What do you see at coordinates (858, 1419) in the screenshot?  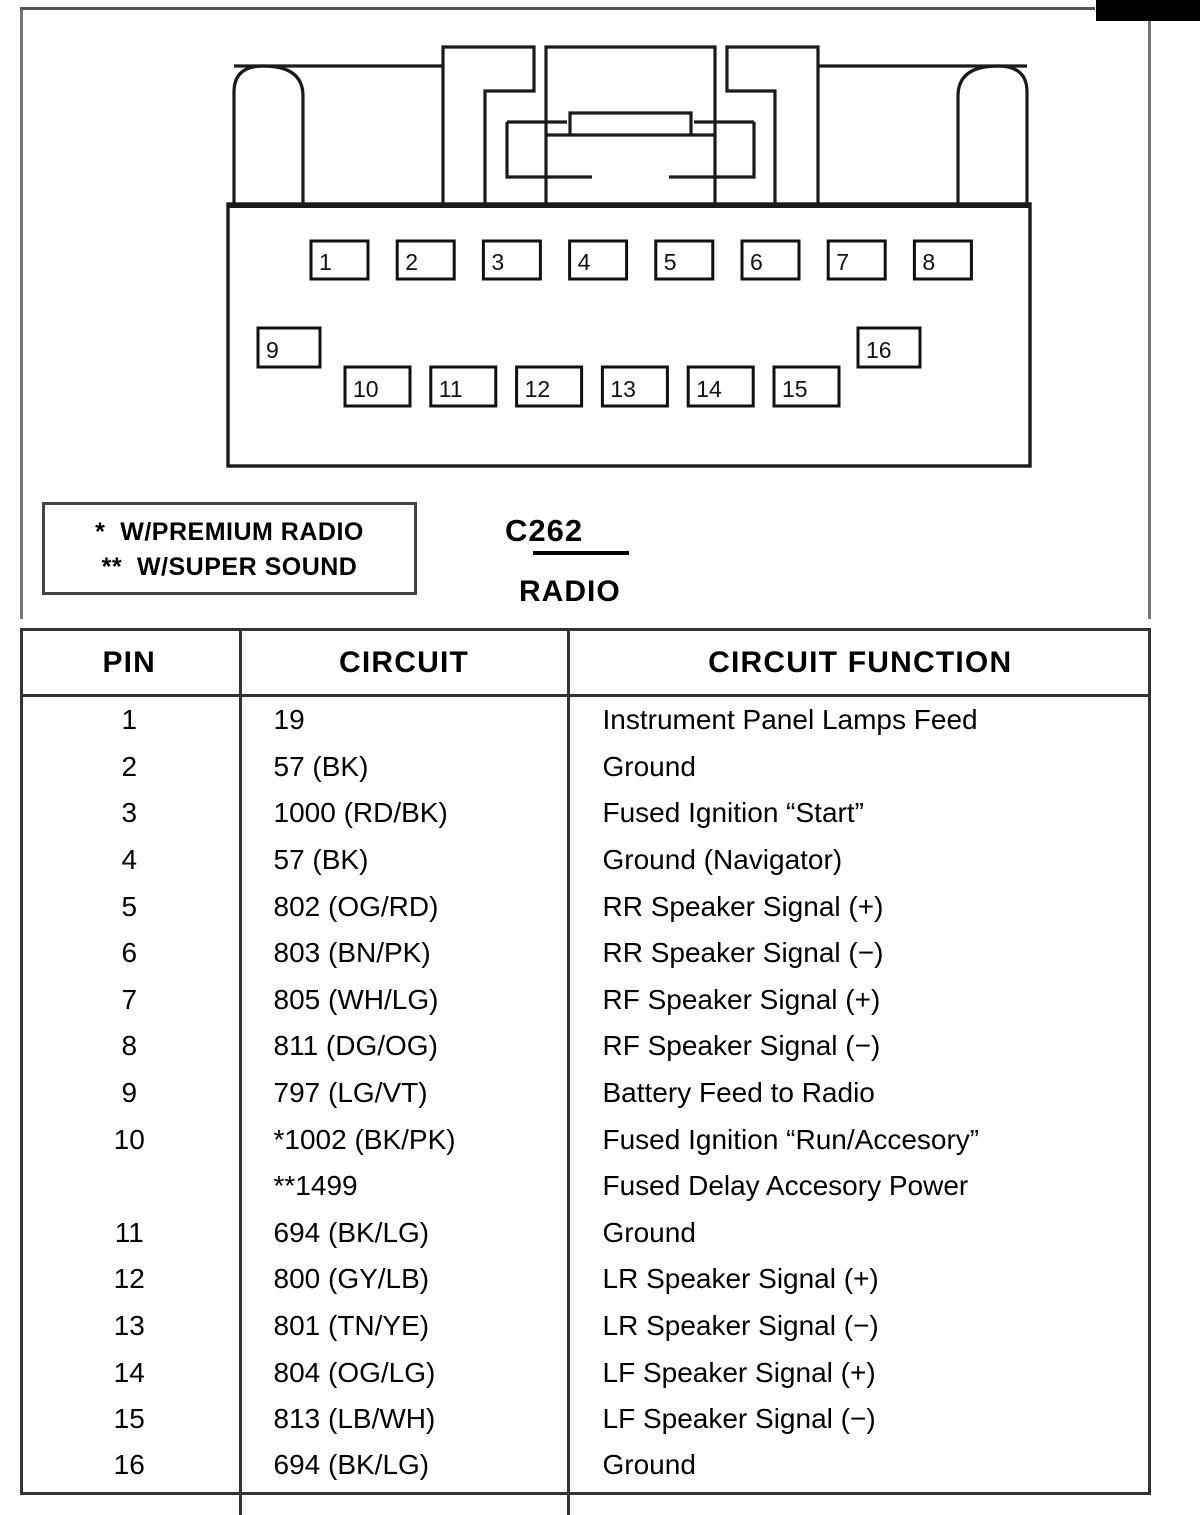 I see `cell-circuit-function: LF Speaker Signal (−)` at bounding box center [858, 1419].